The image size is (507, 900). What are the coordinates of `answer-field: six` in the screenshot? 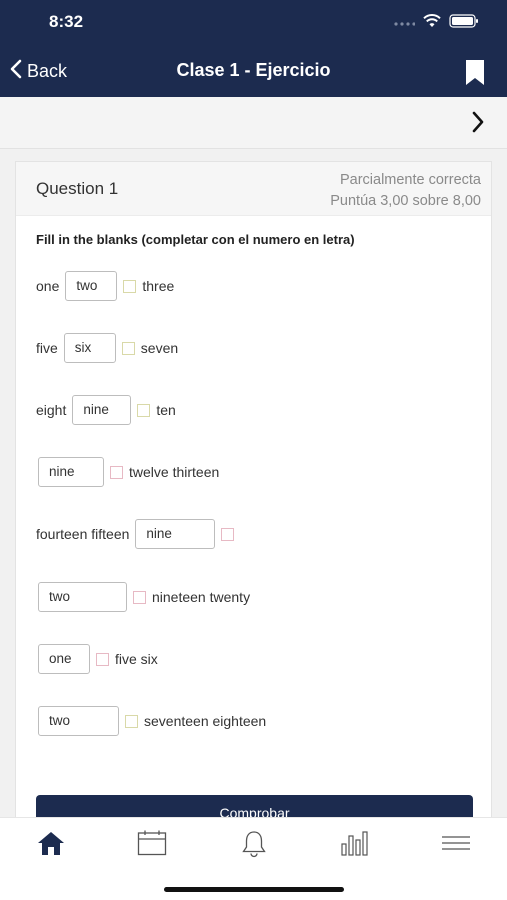 It's located at (89, 348).